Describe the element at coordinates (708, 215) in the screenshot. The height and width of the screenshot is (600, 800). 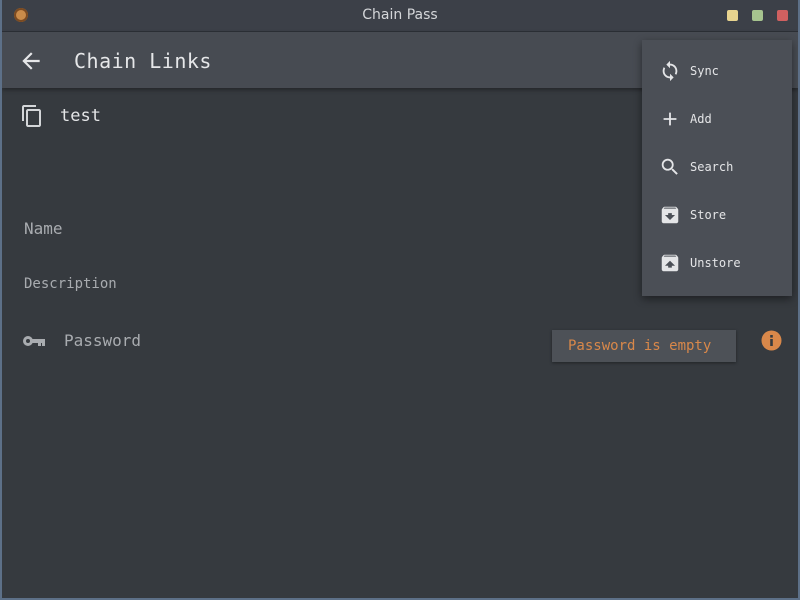
I see `menu-item-label: Store` at that location.